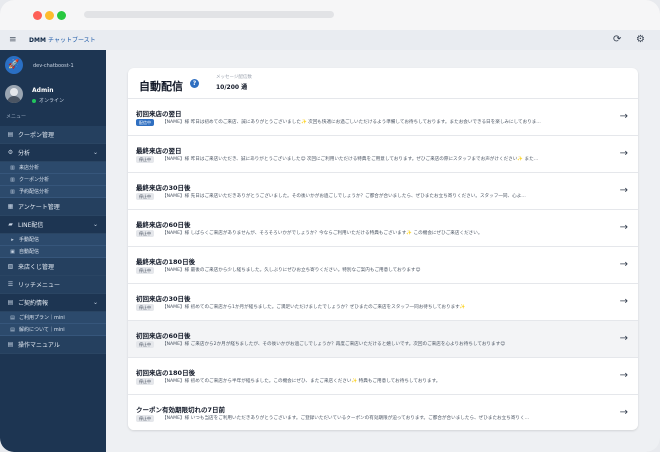 This screenshot has height=452, width=660. I want to click on sidebar-item-line-delivery: ▰ LINE配信 ⌄, so click(53, 225).